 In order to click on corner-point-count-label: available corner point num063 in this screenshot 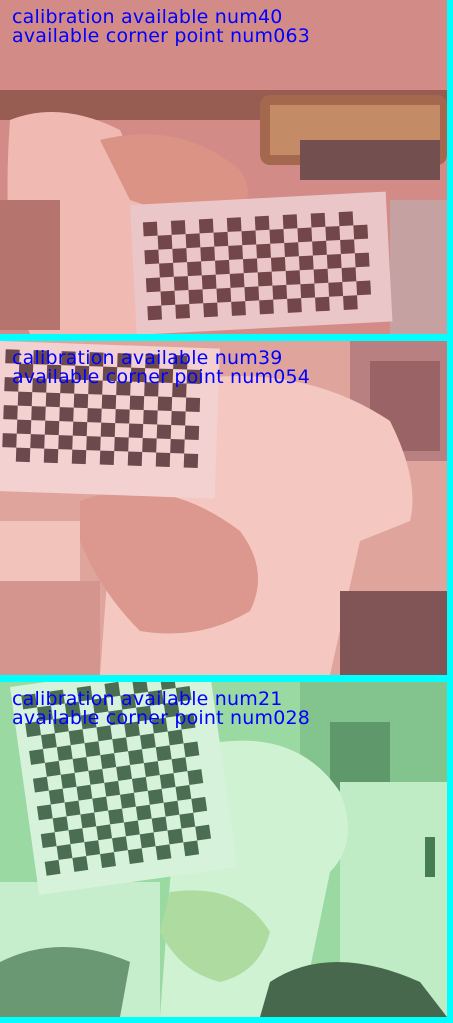, I will do `click(161, 36)`.